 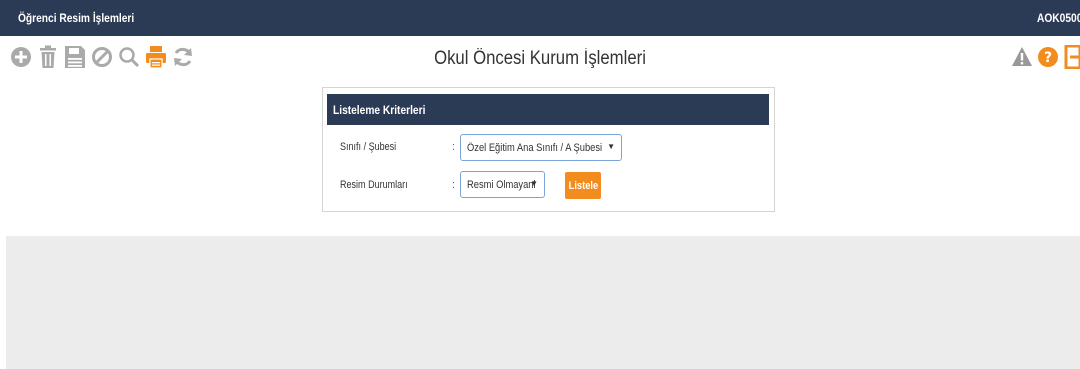 I want to click on window-code: AOK0500, so click(x=1058, y=18).